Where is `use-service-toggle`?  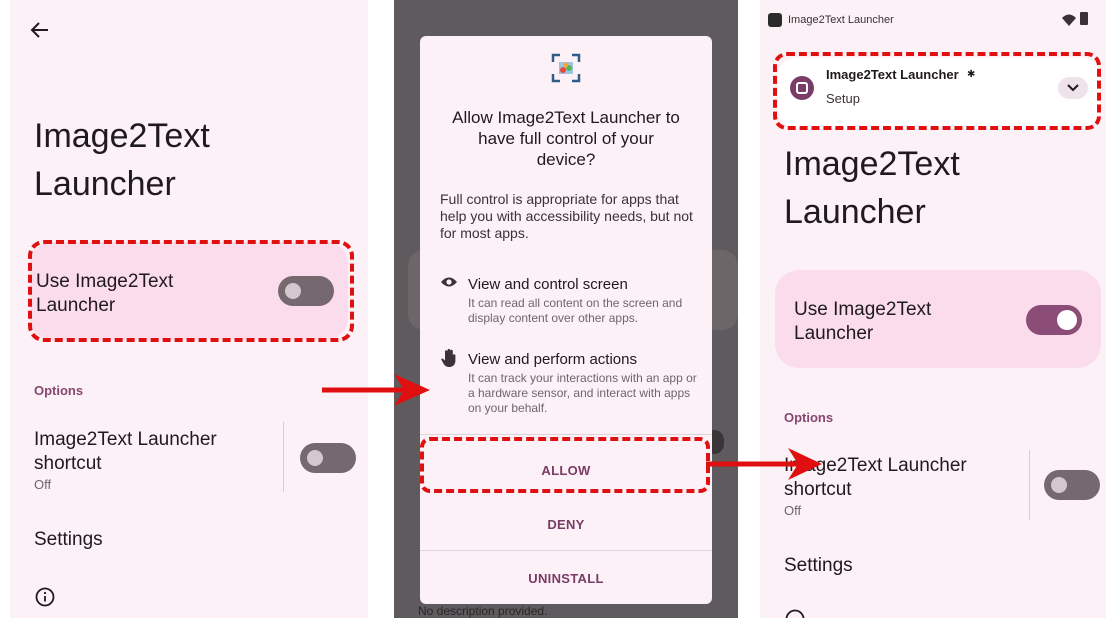
use-service-toggle is located at coordinates (1054, 320).